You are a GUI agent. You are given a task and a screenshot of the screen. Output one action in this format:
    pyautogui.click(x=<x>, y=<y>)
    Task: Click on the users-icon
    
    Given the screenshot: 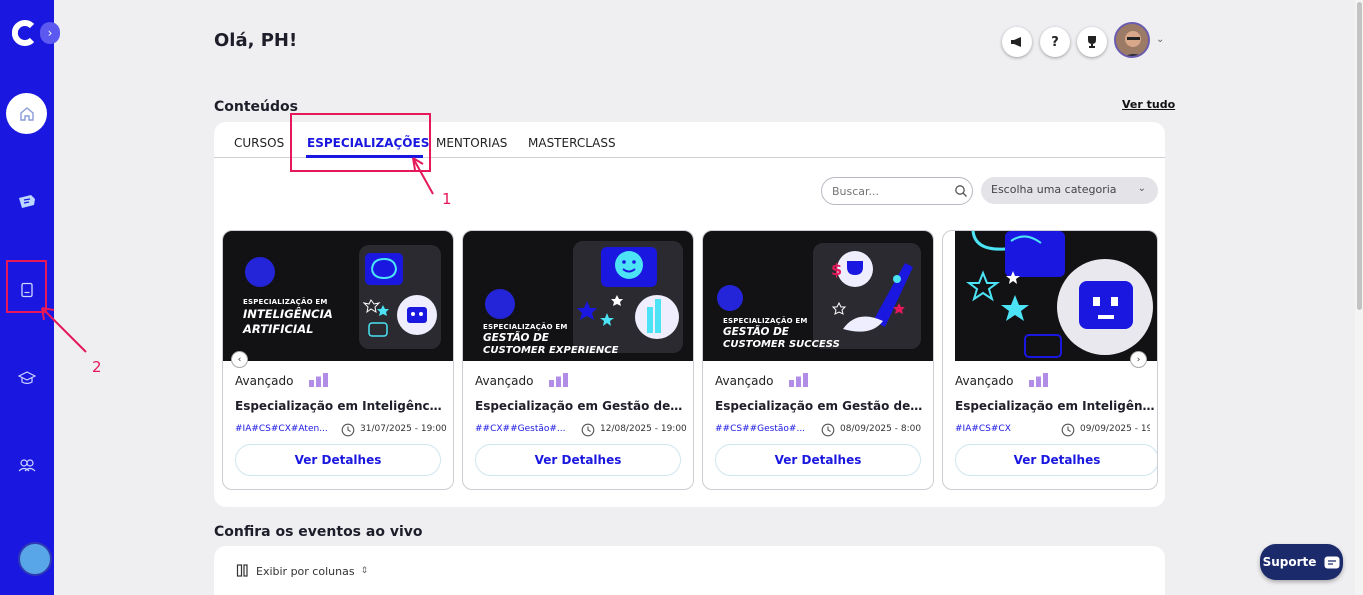 What is the action you would take?
    pyautogui.click(x=27, y=465)
    